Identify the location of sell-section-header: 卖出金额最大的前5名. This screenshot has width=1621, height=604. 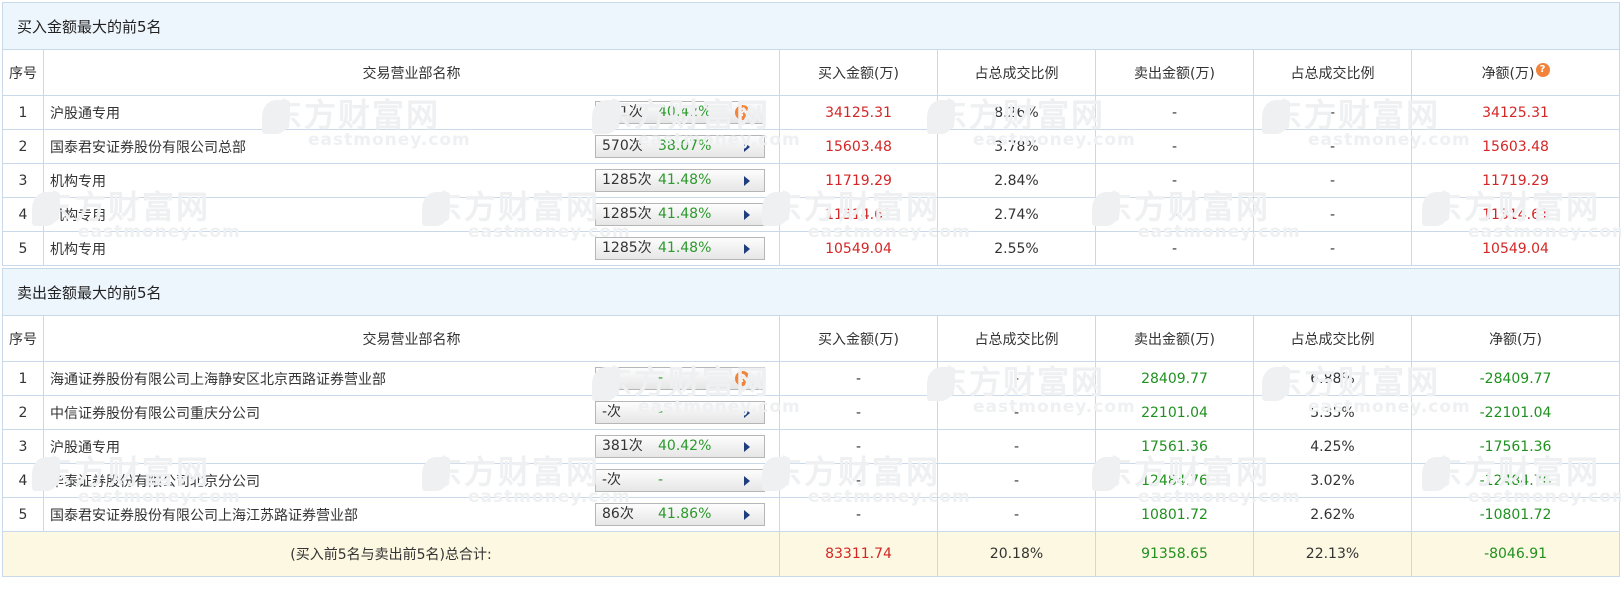
(811, 292).